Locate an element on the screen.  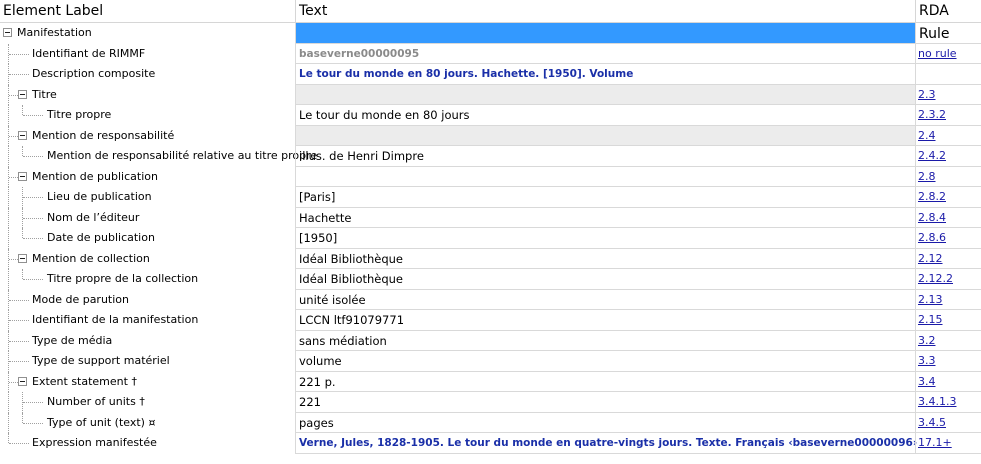
tree-row: Type de support matériel volume 3.3 is located at coordinates (490, 361).